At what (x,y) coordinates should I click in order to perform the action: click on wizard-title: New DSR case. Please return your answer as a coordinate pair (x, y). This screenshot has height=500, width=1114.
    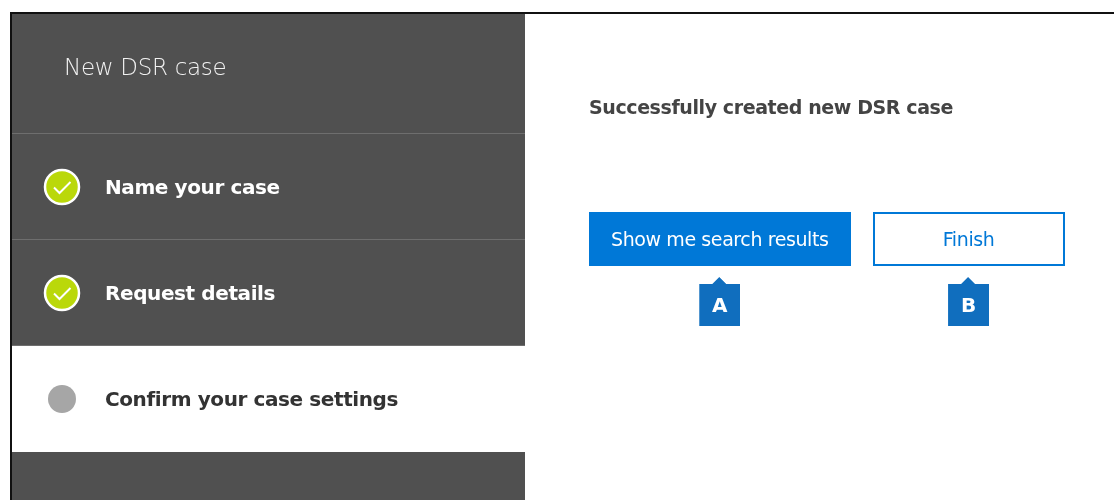
    Looking at the image, I should click on (145, 67).